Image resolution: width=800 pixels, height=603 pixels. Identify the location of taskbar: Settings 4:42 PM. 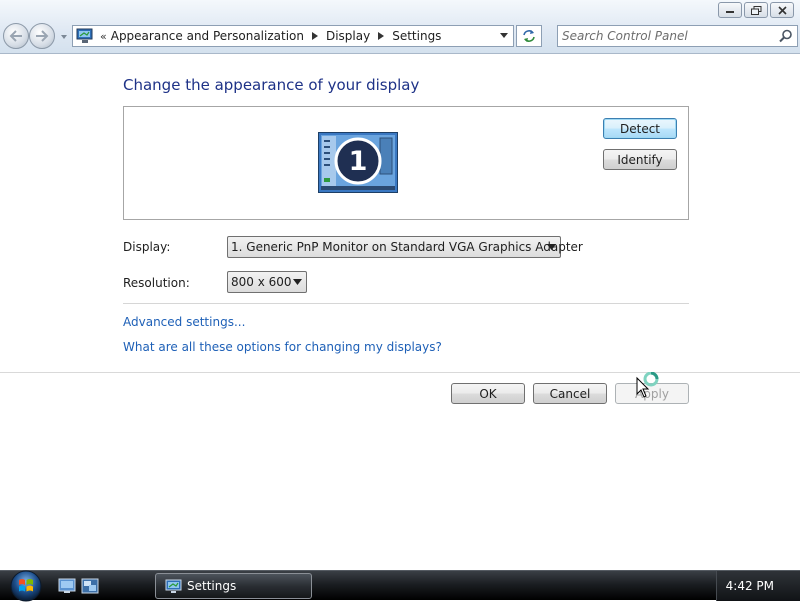
(400, 586).